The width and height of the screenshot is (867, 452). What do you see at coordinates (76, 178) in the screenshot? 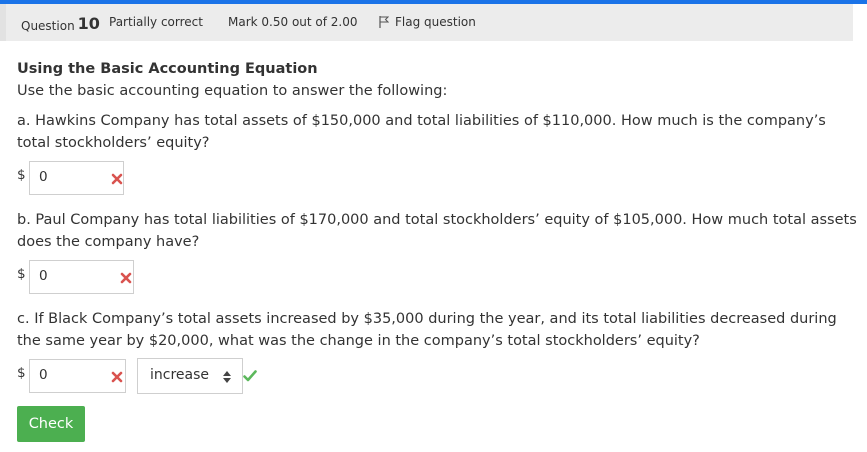
I see `part-a-input: 0` at bounding box center [76, 178].